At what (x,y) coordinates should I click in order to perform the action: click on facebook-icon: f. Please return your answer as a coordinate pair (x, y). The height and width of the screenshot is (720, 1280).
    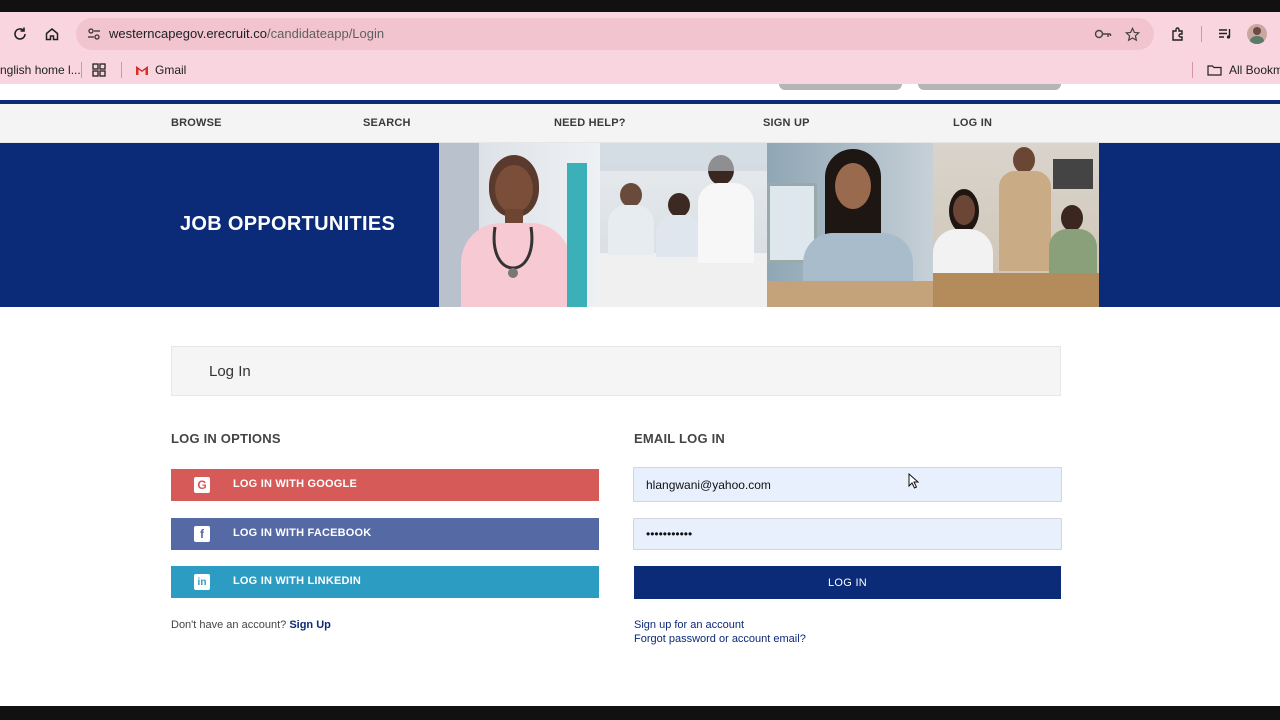
    Looking at the image, I should click on (202, 534).